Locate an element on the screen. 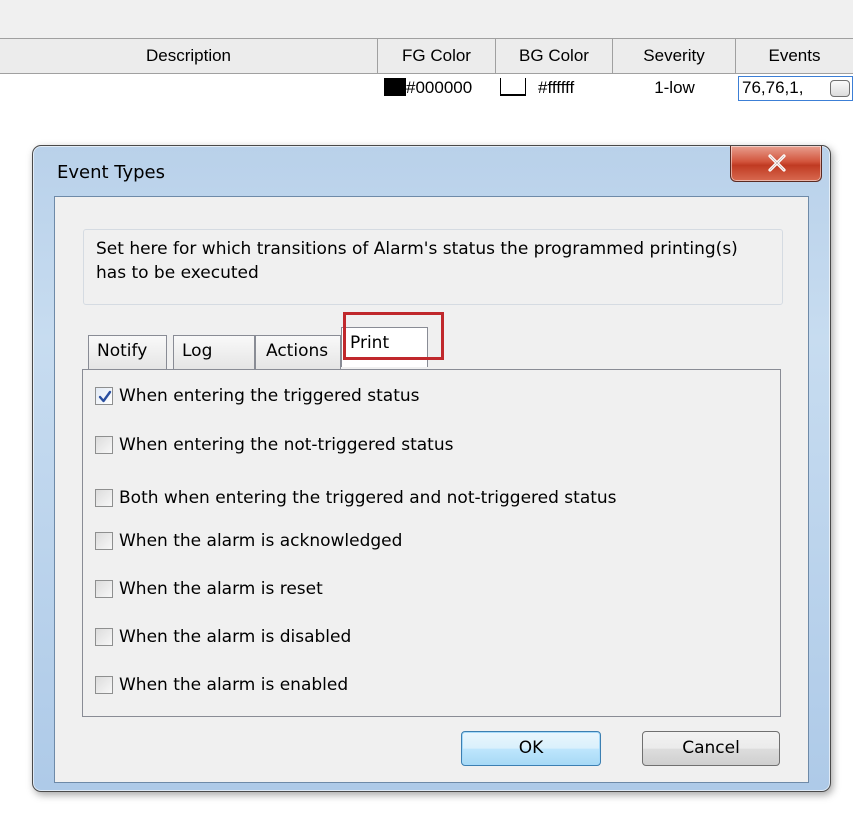 The image size is (853, 818). checkmark-icon is located at coordinates (105, 396).